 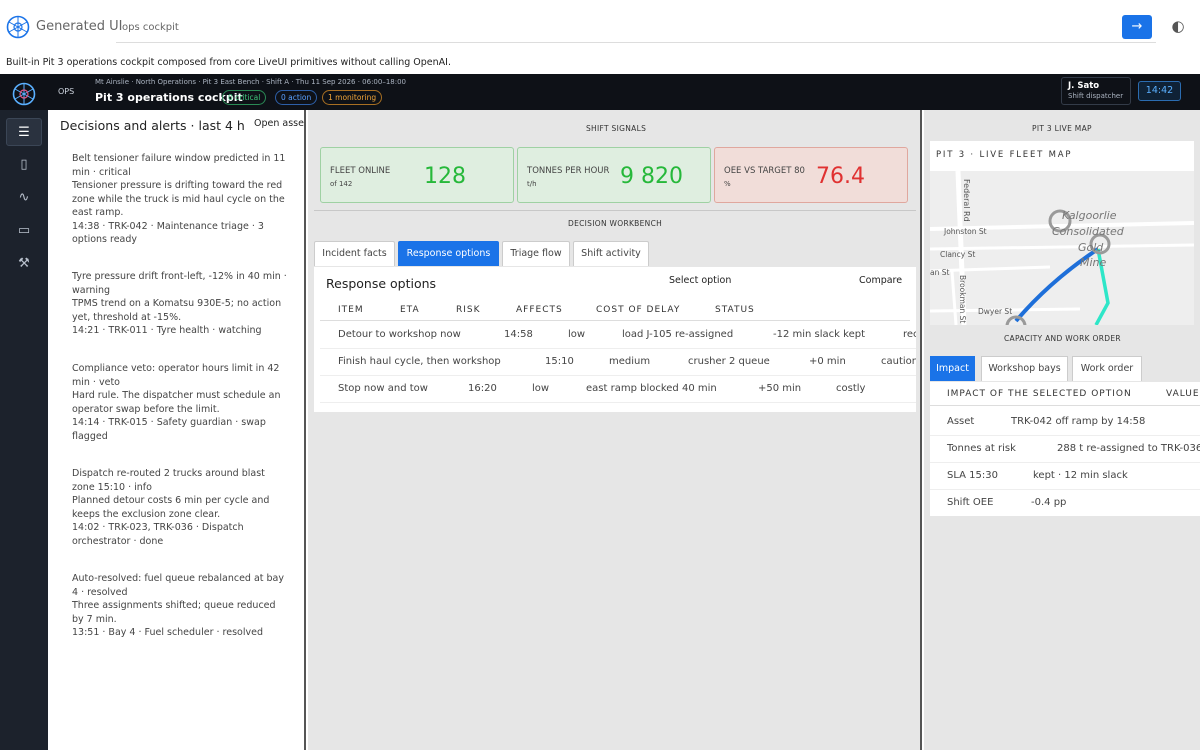 I want to click on compare-button: Compare, so click(x=880, y=280).